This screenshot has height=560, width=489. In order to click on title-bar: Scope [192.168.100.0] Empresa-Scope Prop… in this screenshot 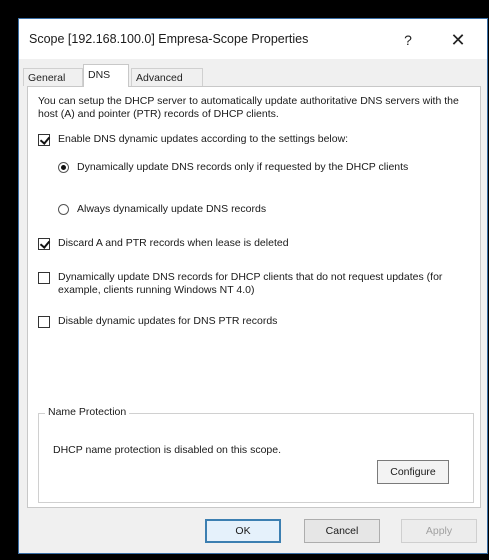, I will do `click(253, 39)`.